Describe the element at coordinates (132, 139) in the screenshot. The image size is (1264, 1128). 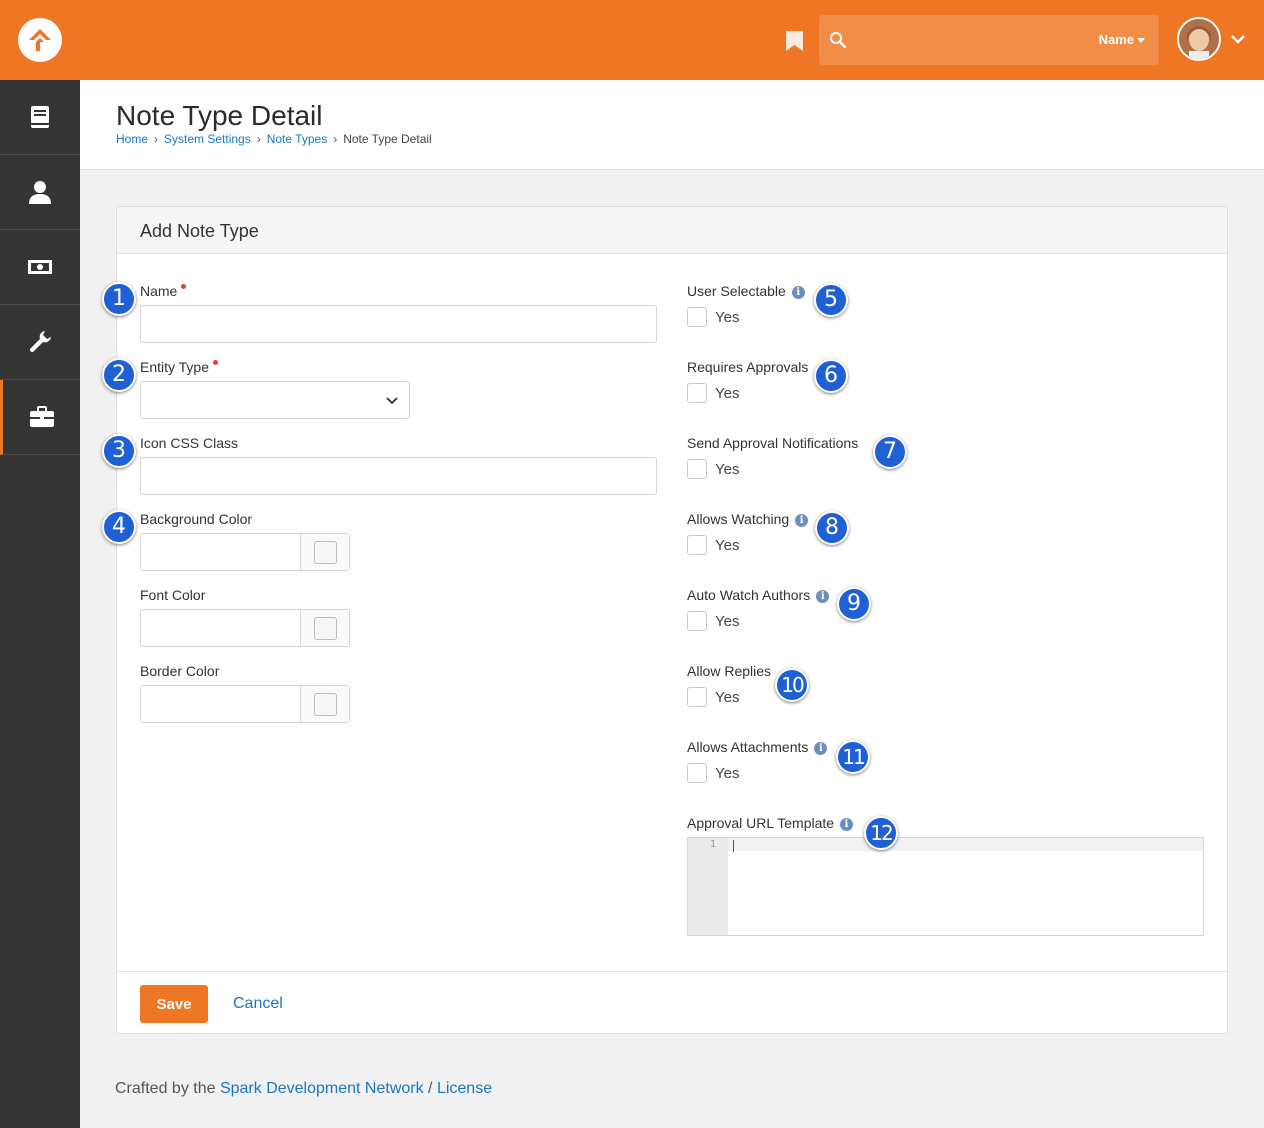
I see `breadcrumb-home: Home` at that location.